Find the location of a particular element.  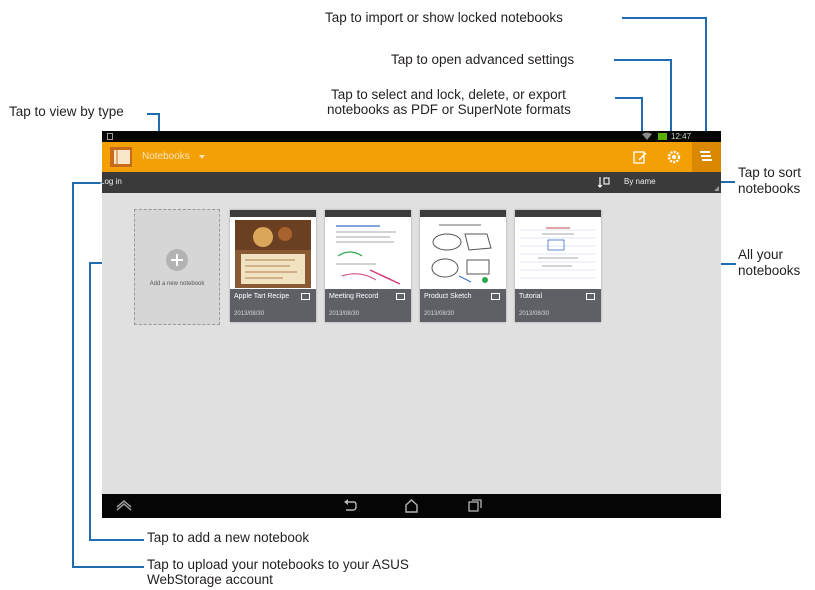

secondary-toolbar: Log in By name is located at coordinates (410, 182).